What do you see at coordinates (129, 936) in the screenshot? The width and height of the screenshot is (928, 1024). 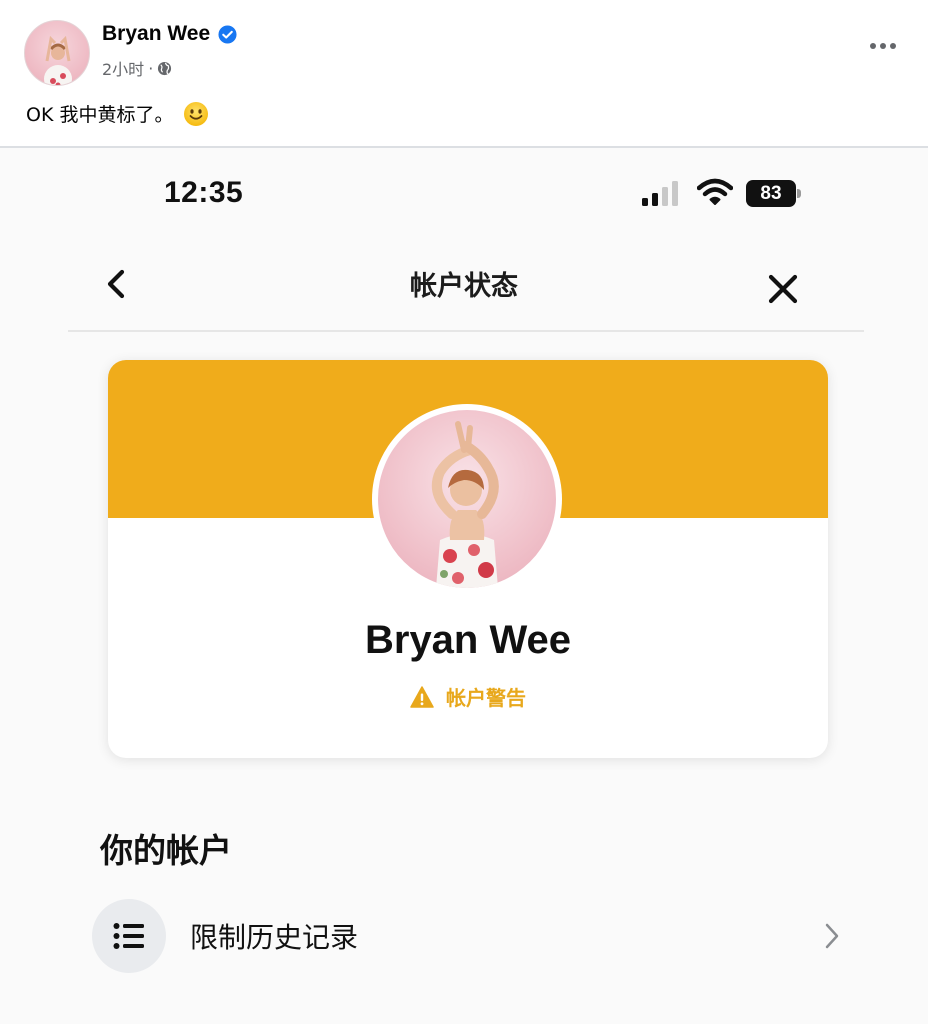 I see `list-icon` at bounding box center [129, 936].